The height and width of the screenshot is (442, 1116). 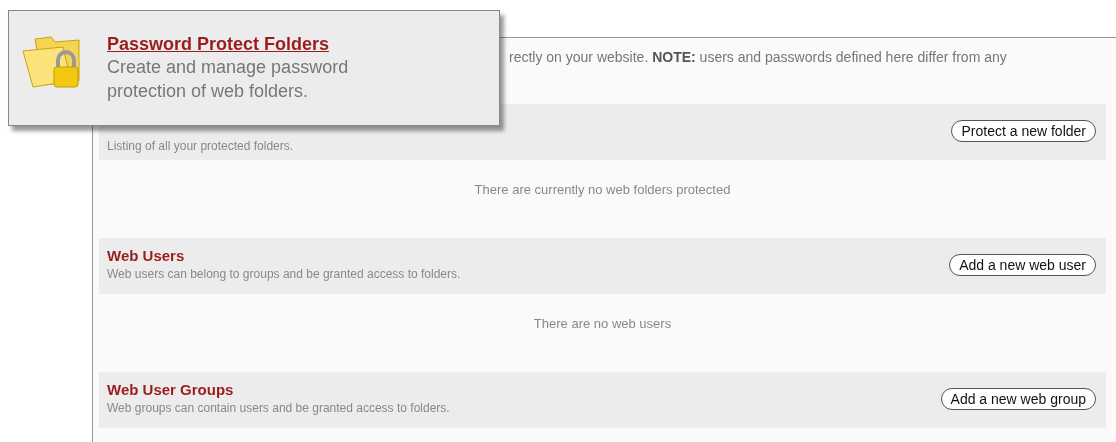 What do you see at coordinates (284, 274) in the screenshot?
I see `section-description: Web users can belong to groups and be granted access to folders.` at bounding box center [284, 274].